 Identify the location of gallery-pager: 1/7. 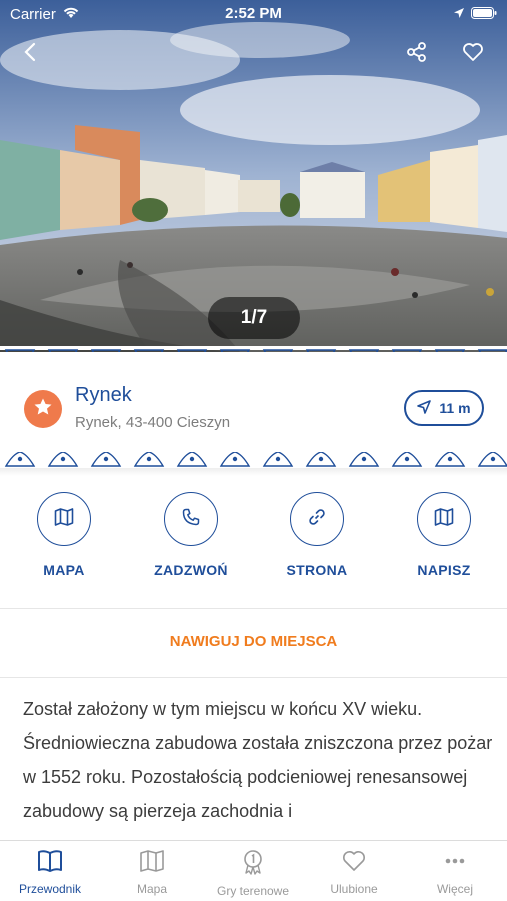
(254, 318).